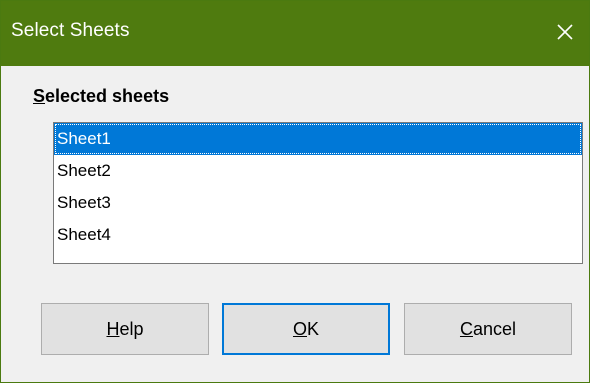 The height and width of the screenshot is (383, 590). I want to click on cancel-button: Cancel, so click(488, 329).